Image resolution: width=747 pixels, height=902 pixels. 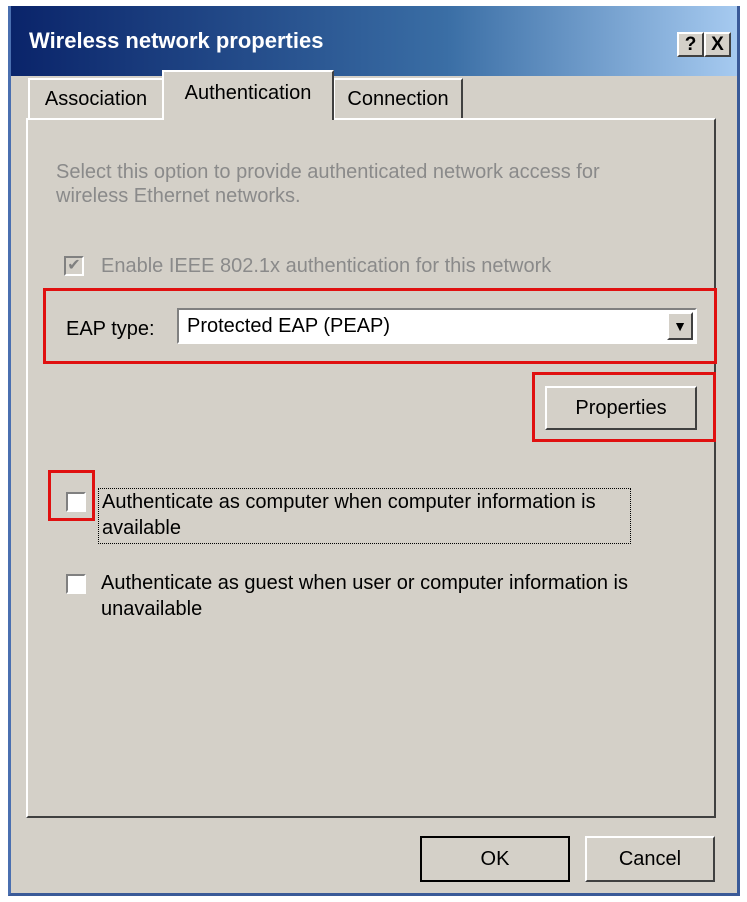 I want to click on ok-button: OK, so click(x=495, y=859).